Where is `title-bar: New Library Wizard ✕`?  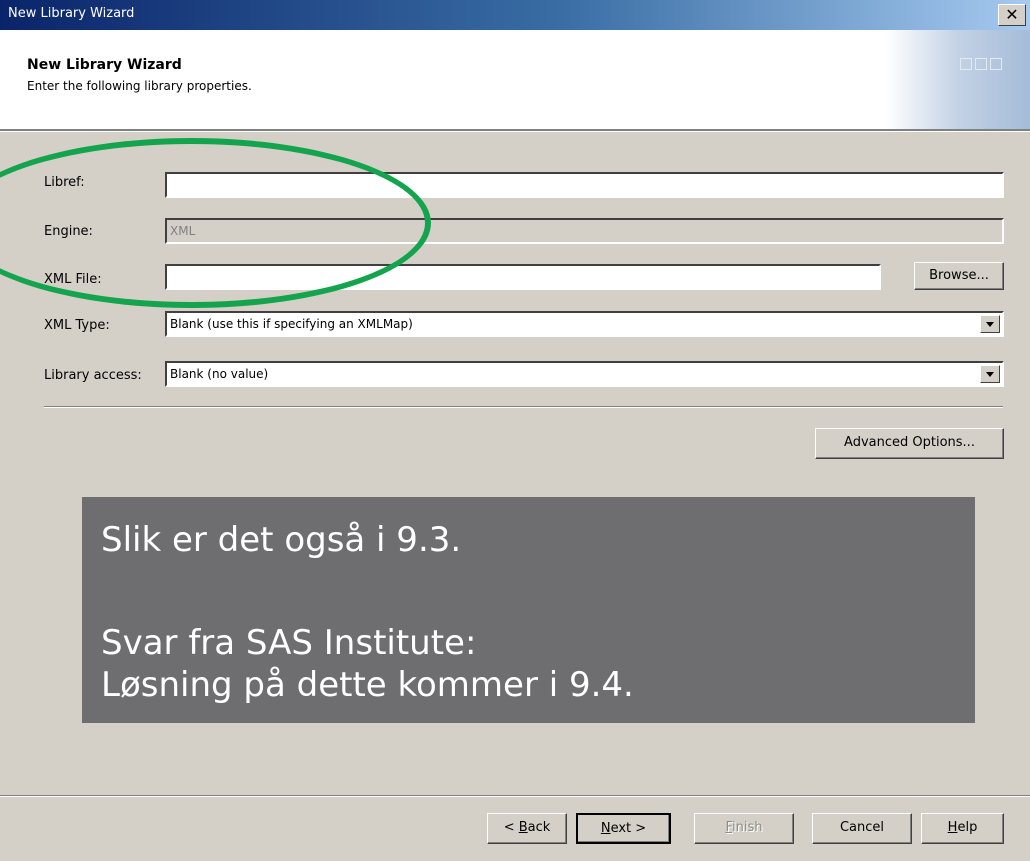 title-bar: New Library Wizard ✕ is located at coordinates (515, 15).